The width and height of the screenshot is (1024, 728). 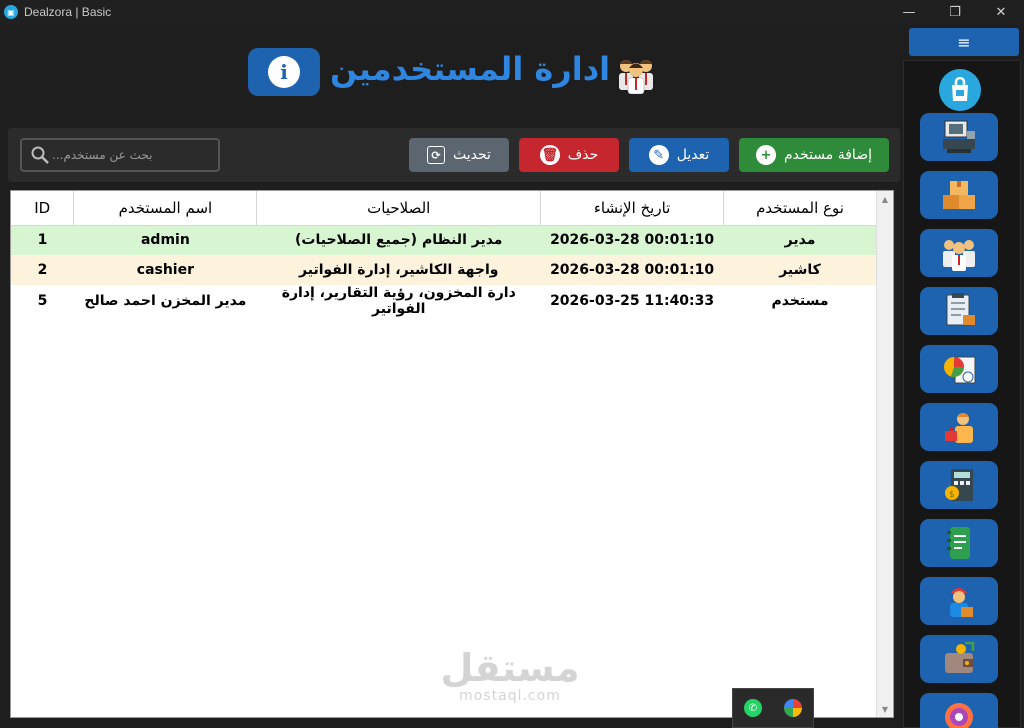 I want to click on watermark: مستقل mostaql.com, so click(x=510, y=676).